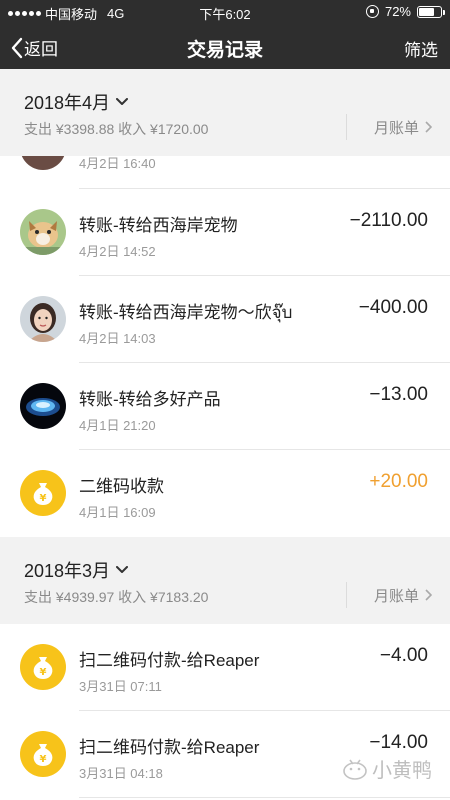 Image resolution: width=450 pixels, height=800 pixels. Describe the element at coordinates (225, 406) in the screenshot. I see `transaction-row: 转账-转给多好产品 4月1日 21:20 −13.00` at that location.